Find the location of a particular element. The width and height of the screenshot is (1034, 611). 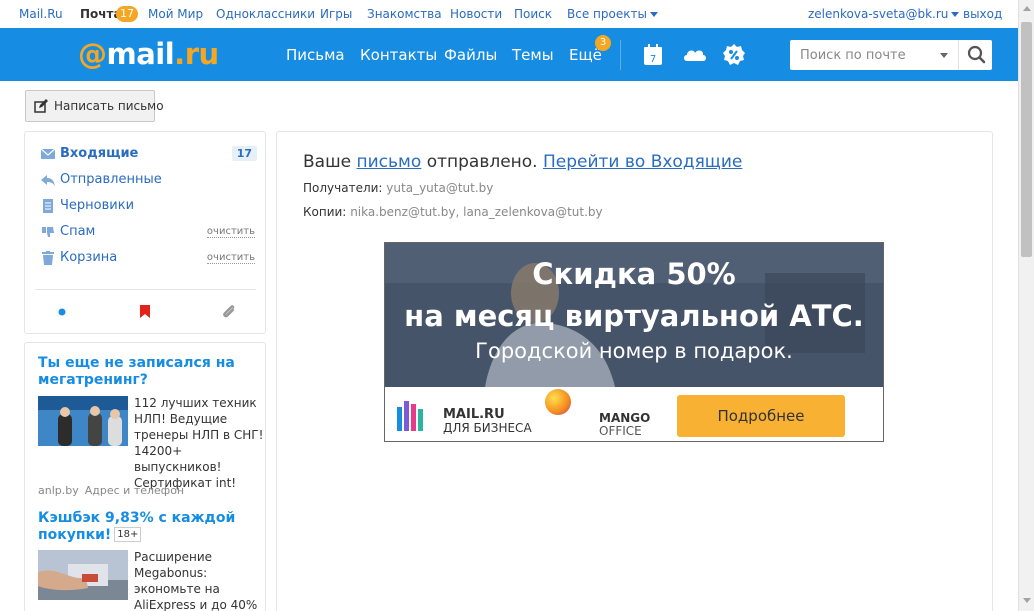

user-email: zelenkova-sveta@bk.ru is located at coordinates (878, 14).